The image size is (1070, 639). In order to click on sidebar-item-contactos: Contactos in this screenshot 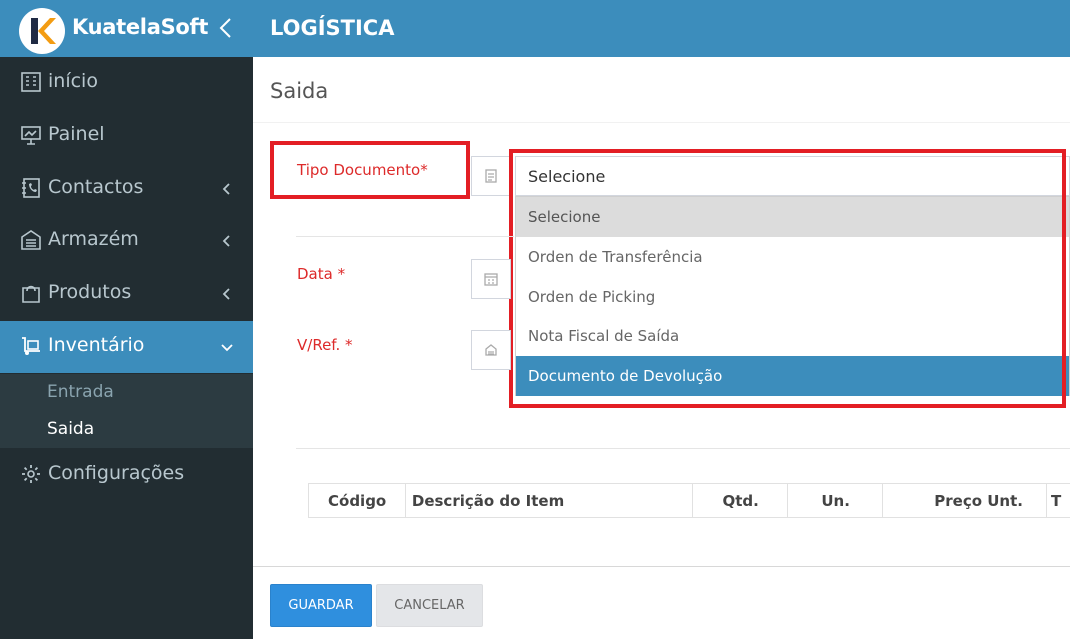, I will do `click(126, 189)`.